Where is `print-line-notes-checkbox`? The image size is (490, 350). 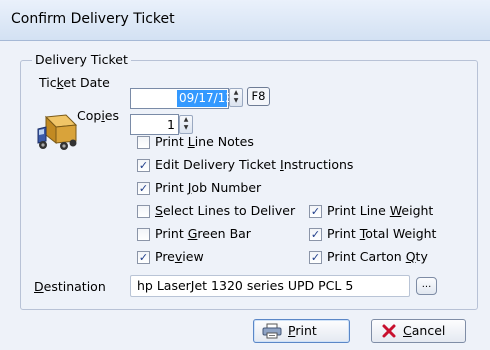
print-line-notes-checkbox is located at coordinates (143, 142).